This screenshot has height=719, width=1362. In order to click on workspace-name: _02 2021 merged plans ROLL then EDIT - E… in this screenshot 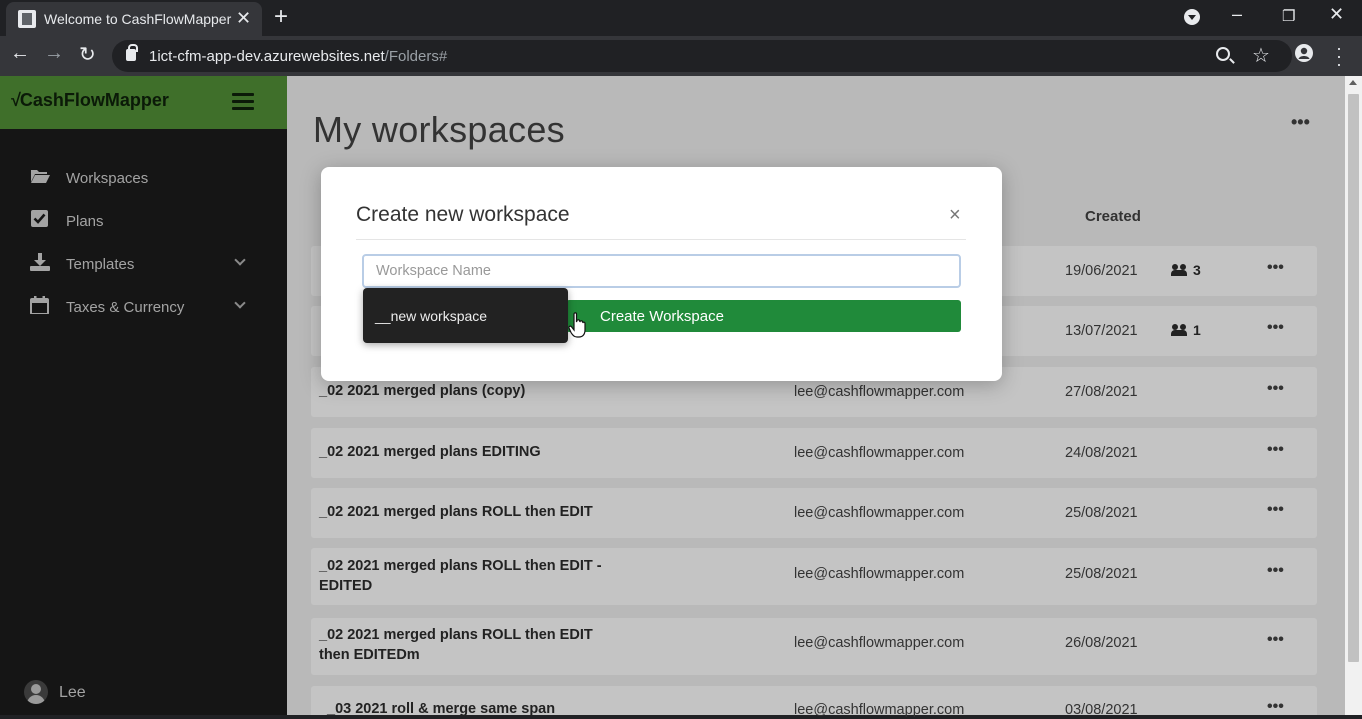, I will do `click(460, 576)`.